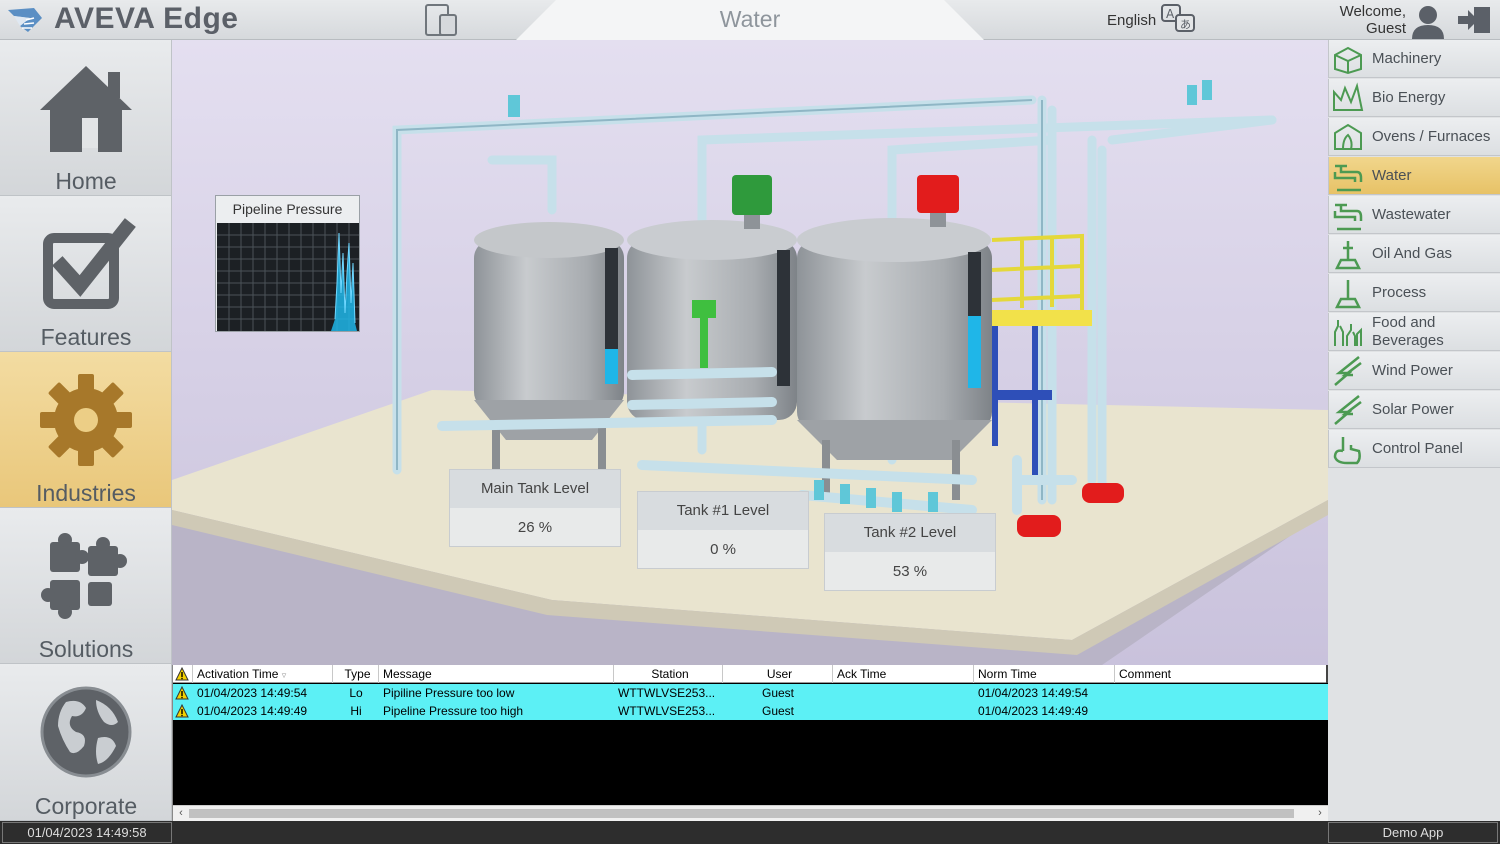 This screenshot has width=1500, height=844. What do you see at coordinates (86, 806) in the screenshot?
I see `nav-corporate-label: Corporate` at bounding box center [86, 806].